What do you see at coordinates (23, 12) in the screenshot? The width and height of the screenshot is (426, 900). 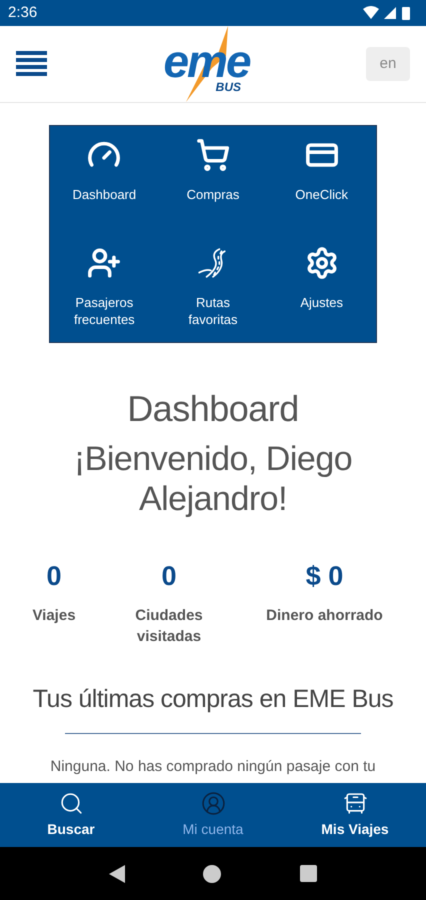 I see `status-time: 2:36` at bounding box center [23, 12].